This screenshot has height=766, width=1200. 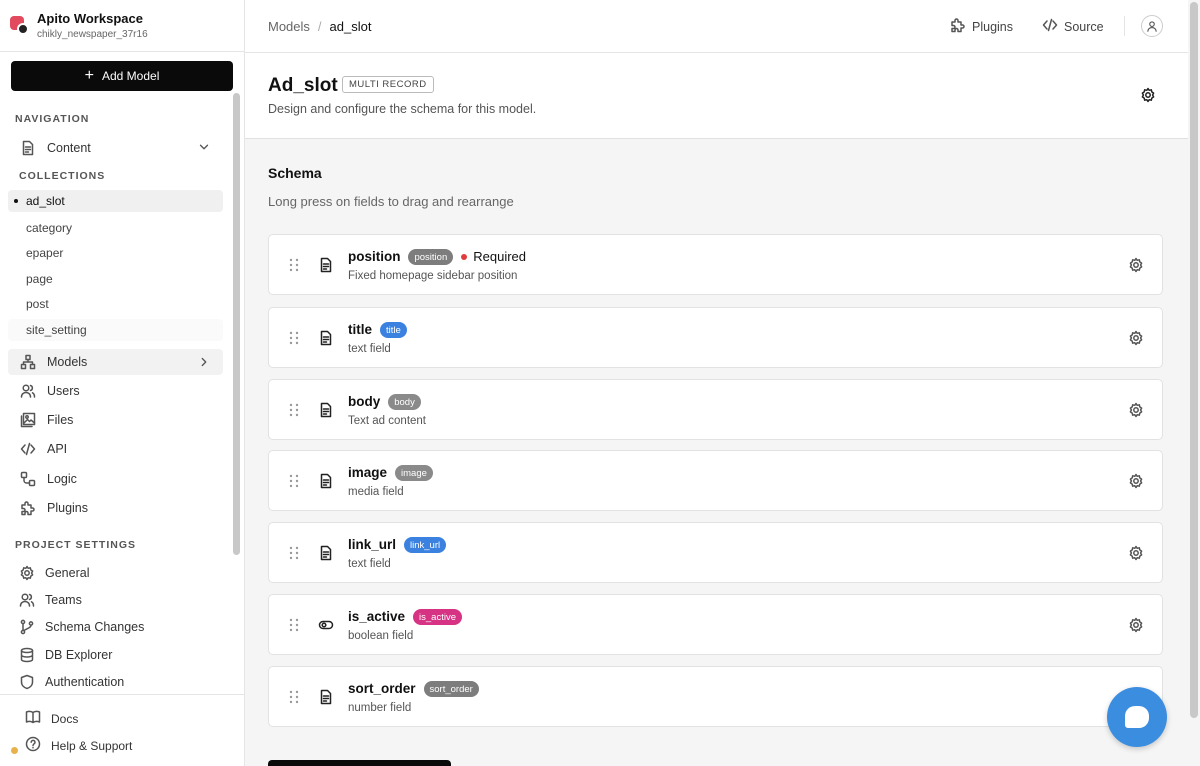 I want to click on sidebar-item-authentication: Authentication, so click(x=115, y=681).